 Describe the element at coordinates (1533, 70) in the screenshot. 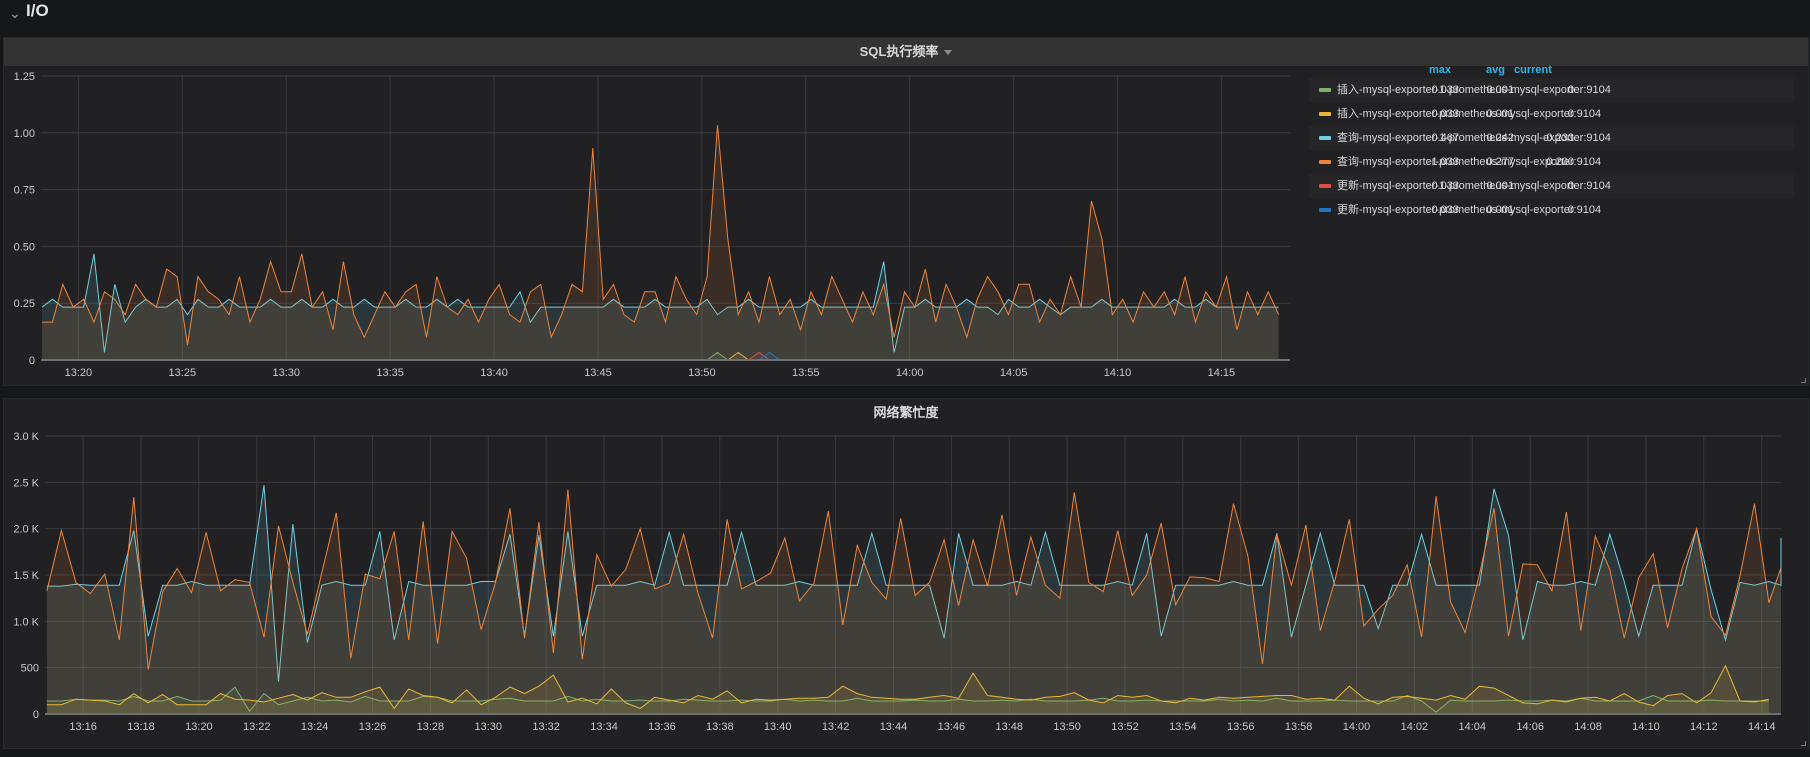

I see `legend-col-current: current` at that location.